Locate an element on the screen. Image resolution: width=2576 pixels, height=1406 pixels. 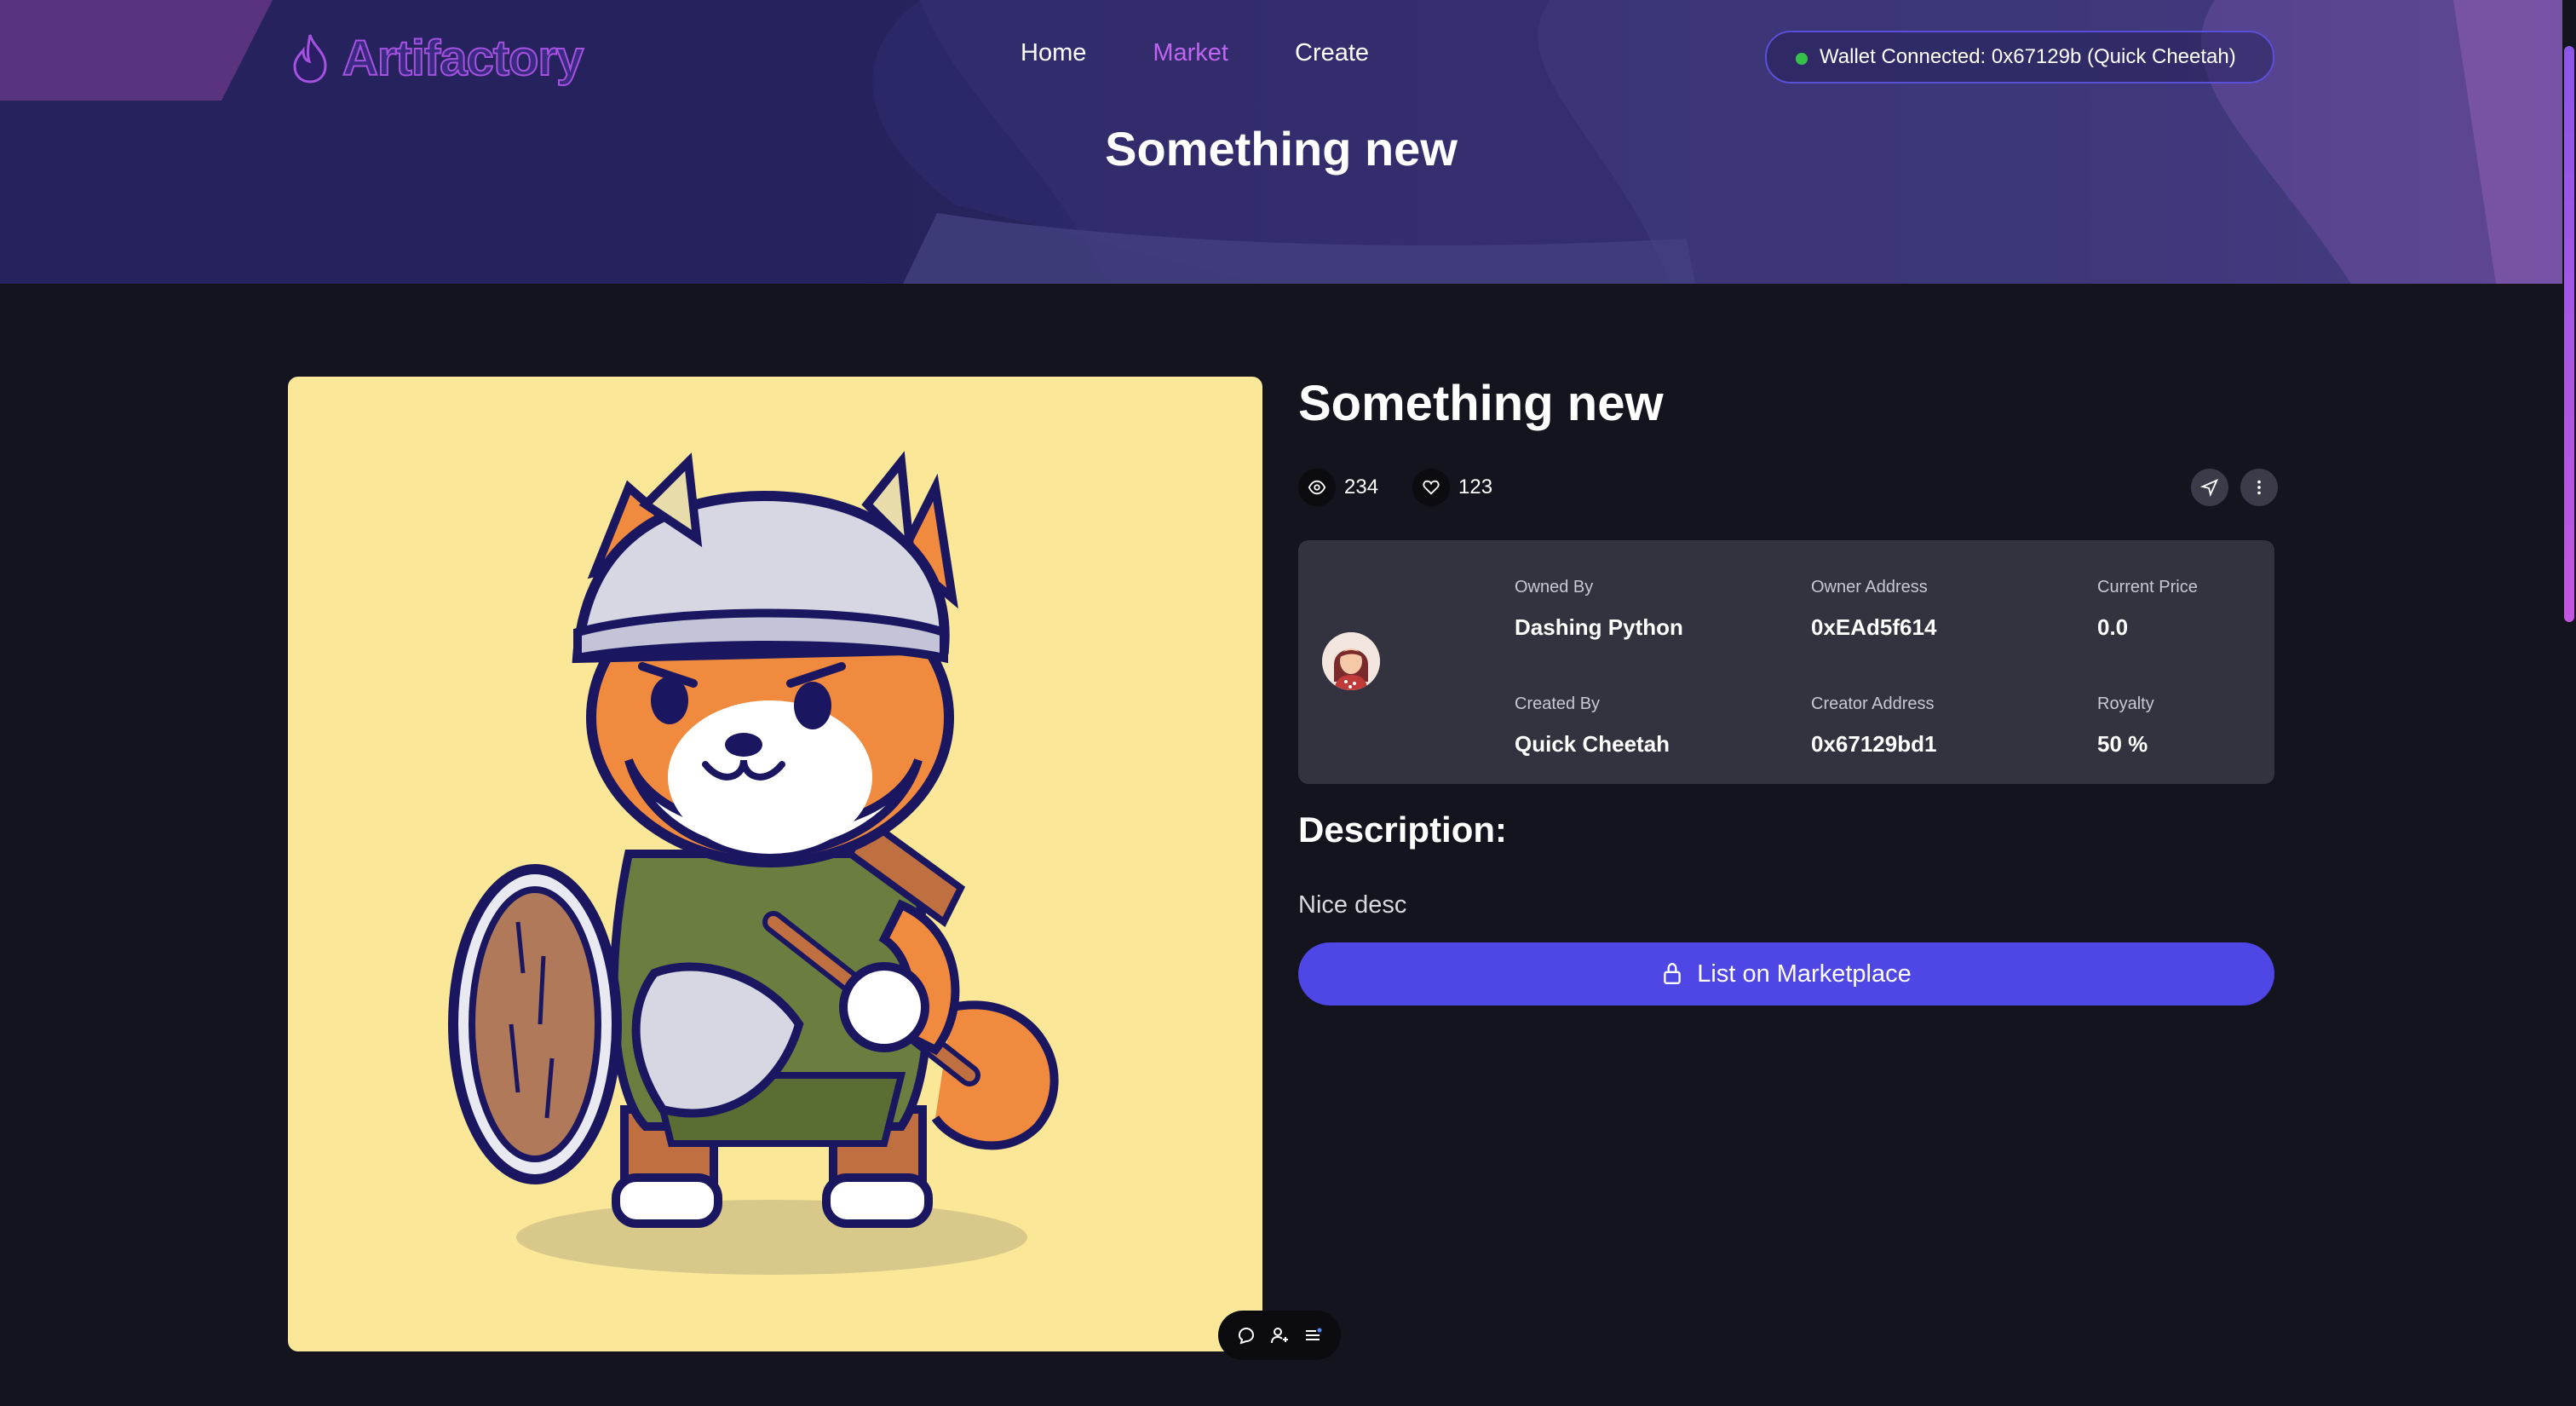
scrollbar is located at coordinates (2569, 703).